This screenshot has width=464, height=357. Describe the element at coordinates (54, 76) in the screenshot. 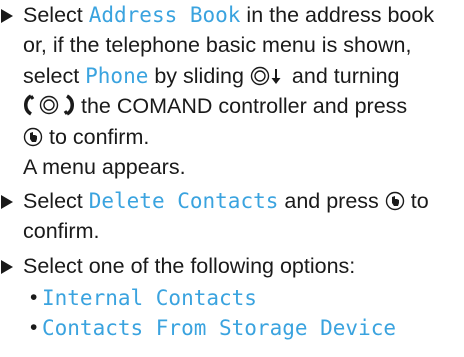

I see `step1-pre3: select` at that location.